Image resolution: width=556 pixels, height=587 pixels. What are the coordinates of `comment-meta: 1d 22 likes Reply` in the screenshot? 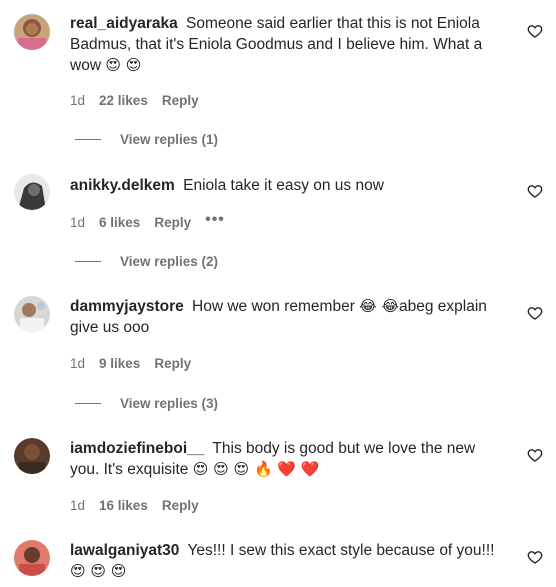 It's located at (141, 100).